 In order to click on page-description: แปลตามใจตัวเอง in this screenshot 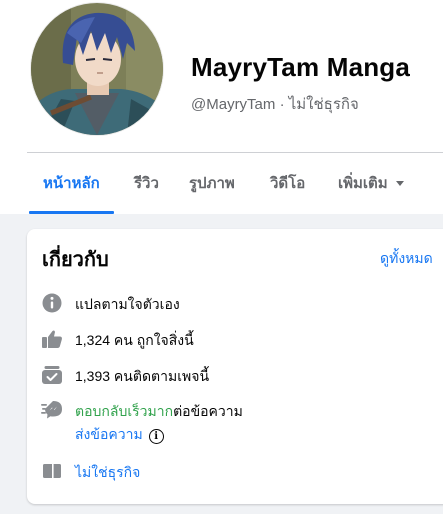, I will do `click(127, 304)`.